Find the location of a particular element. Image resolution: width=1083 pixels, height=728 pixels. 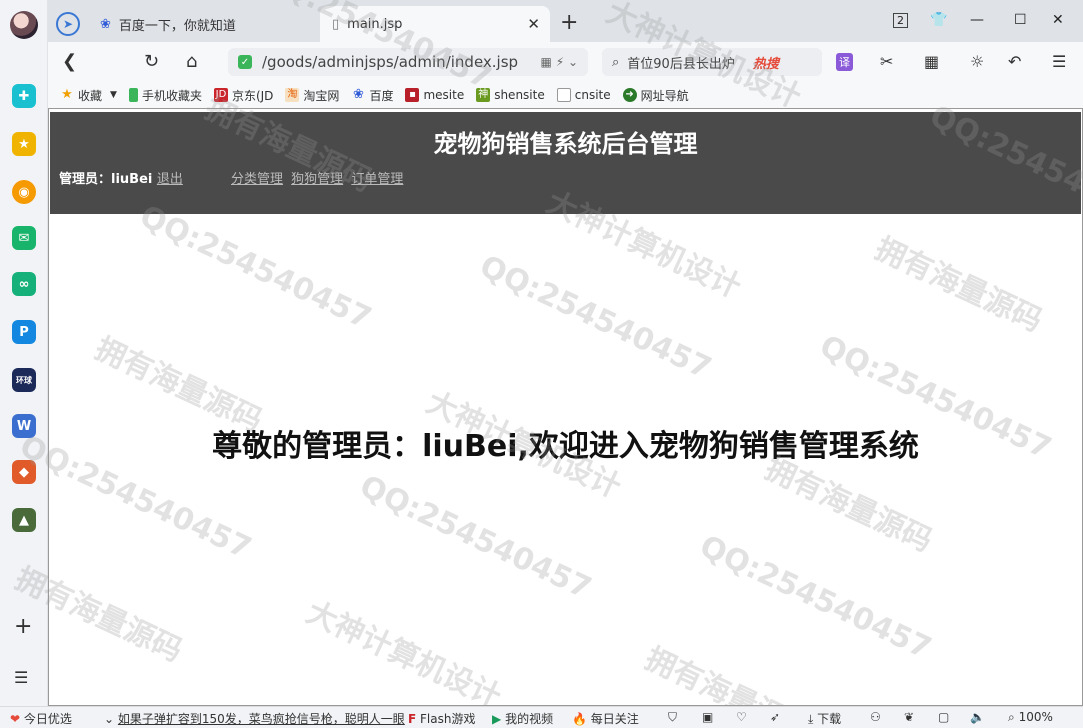

search-input: ⌕ 首位90后县长出炉 热搜 is located at coordinates (712, 62).